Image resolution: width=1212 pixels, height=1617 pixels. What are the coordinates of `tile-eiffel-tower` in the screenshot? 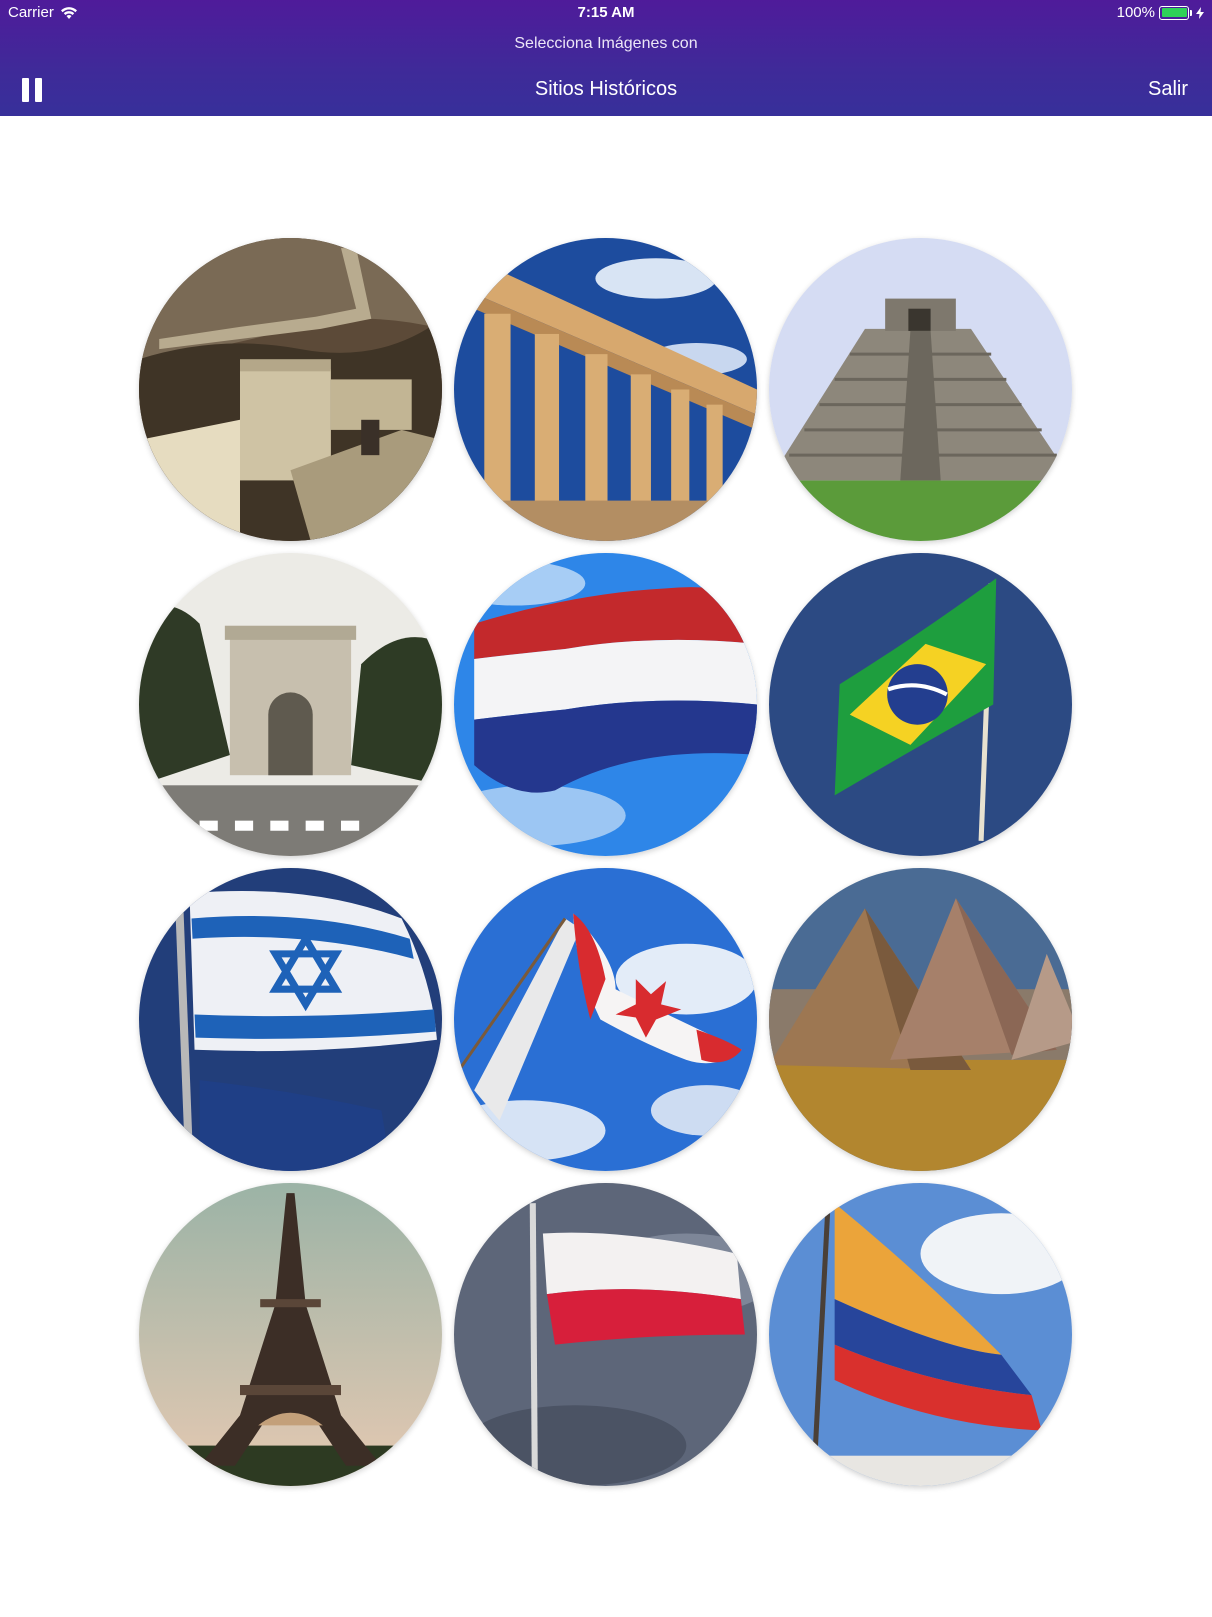 It's located at (290, 1334).